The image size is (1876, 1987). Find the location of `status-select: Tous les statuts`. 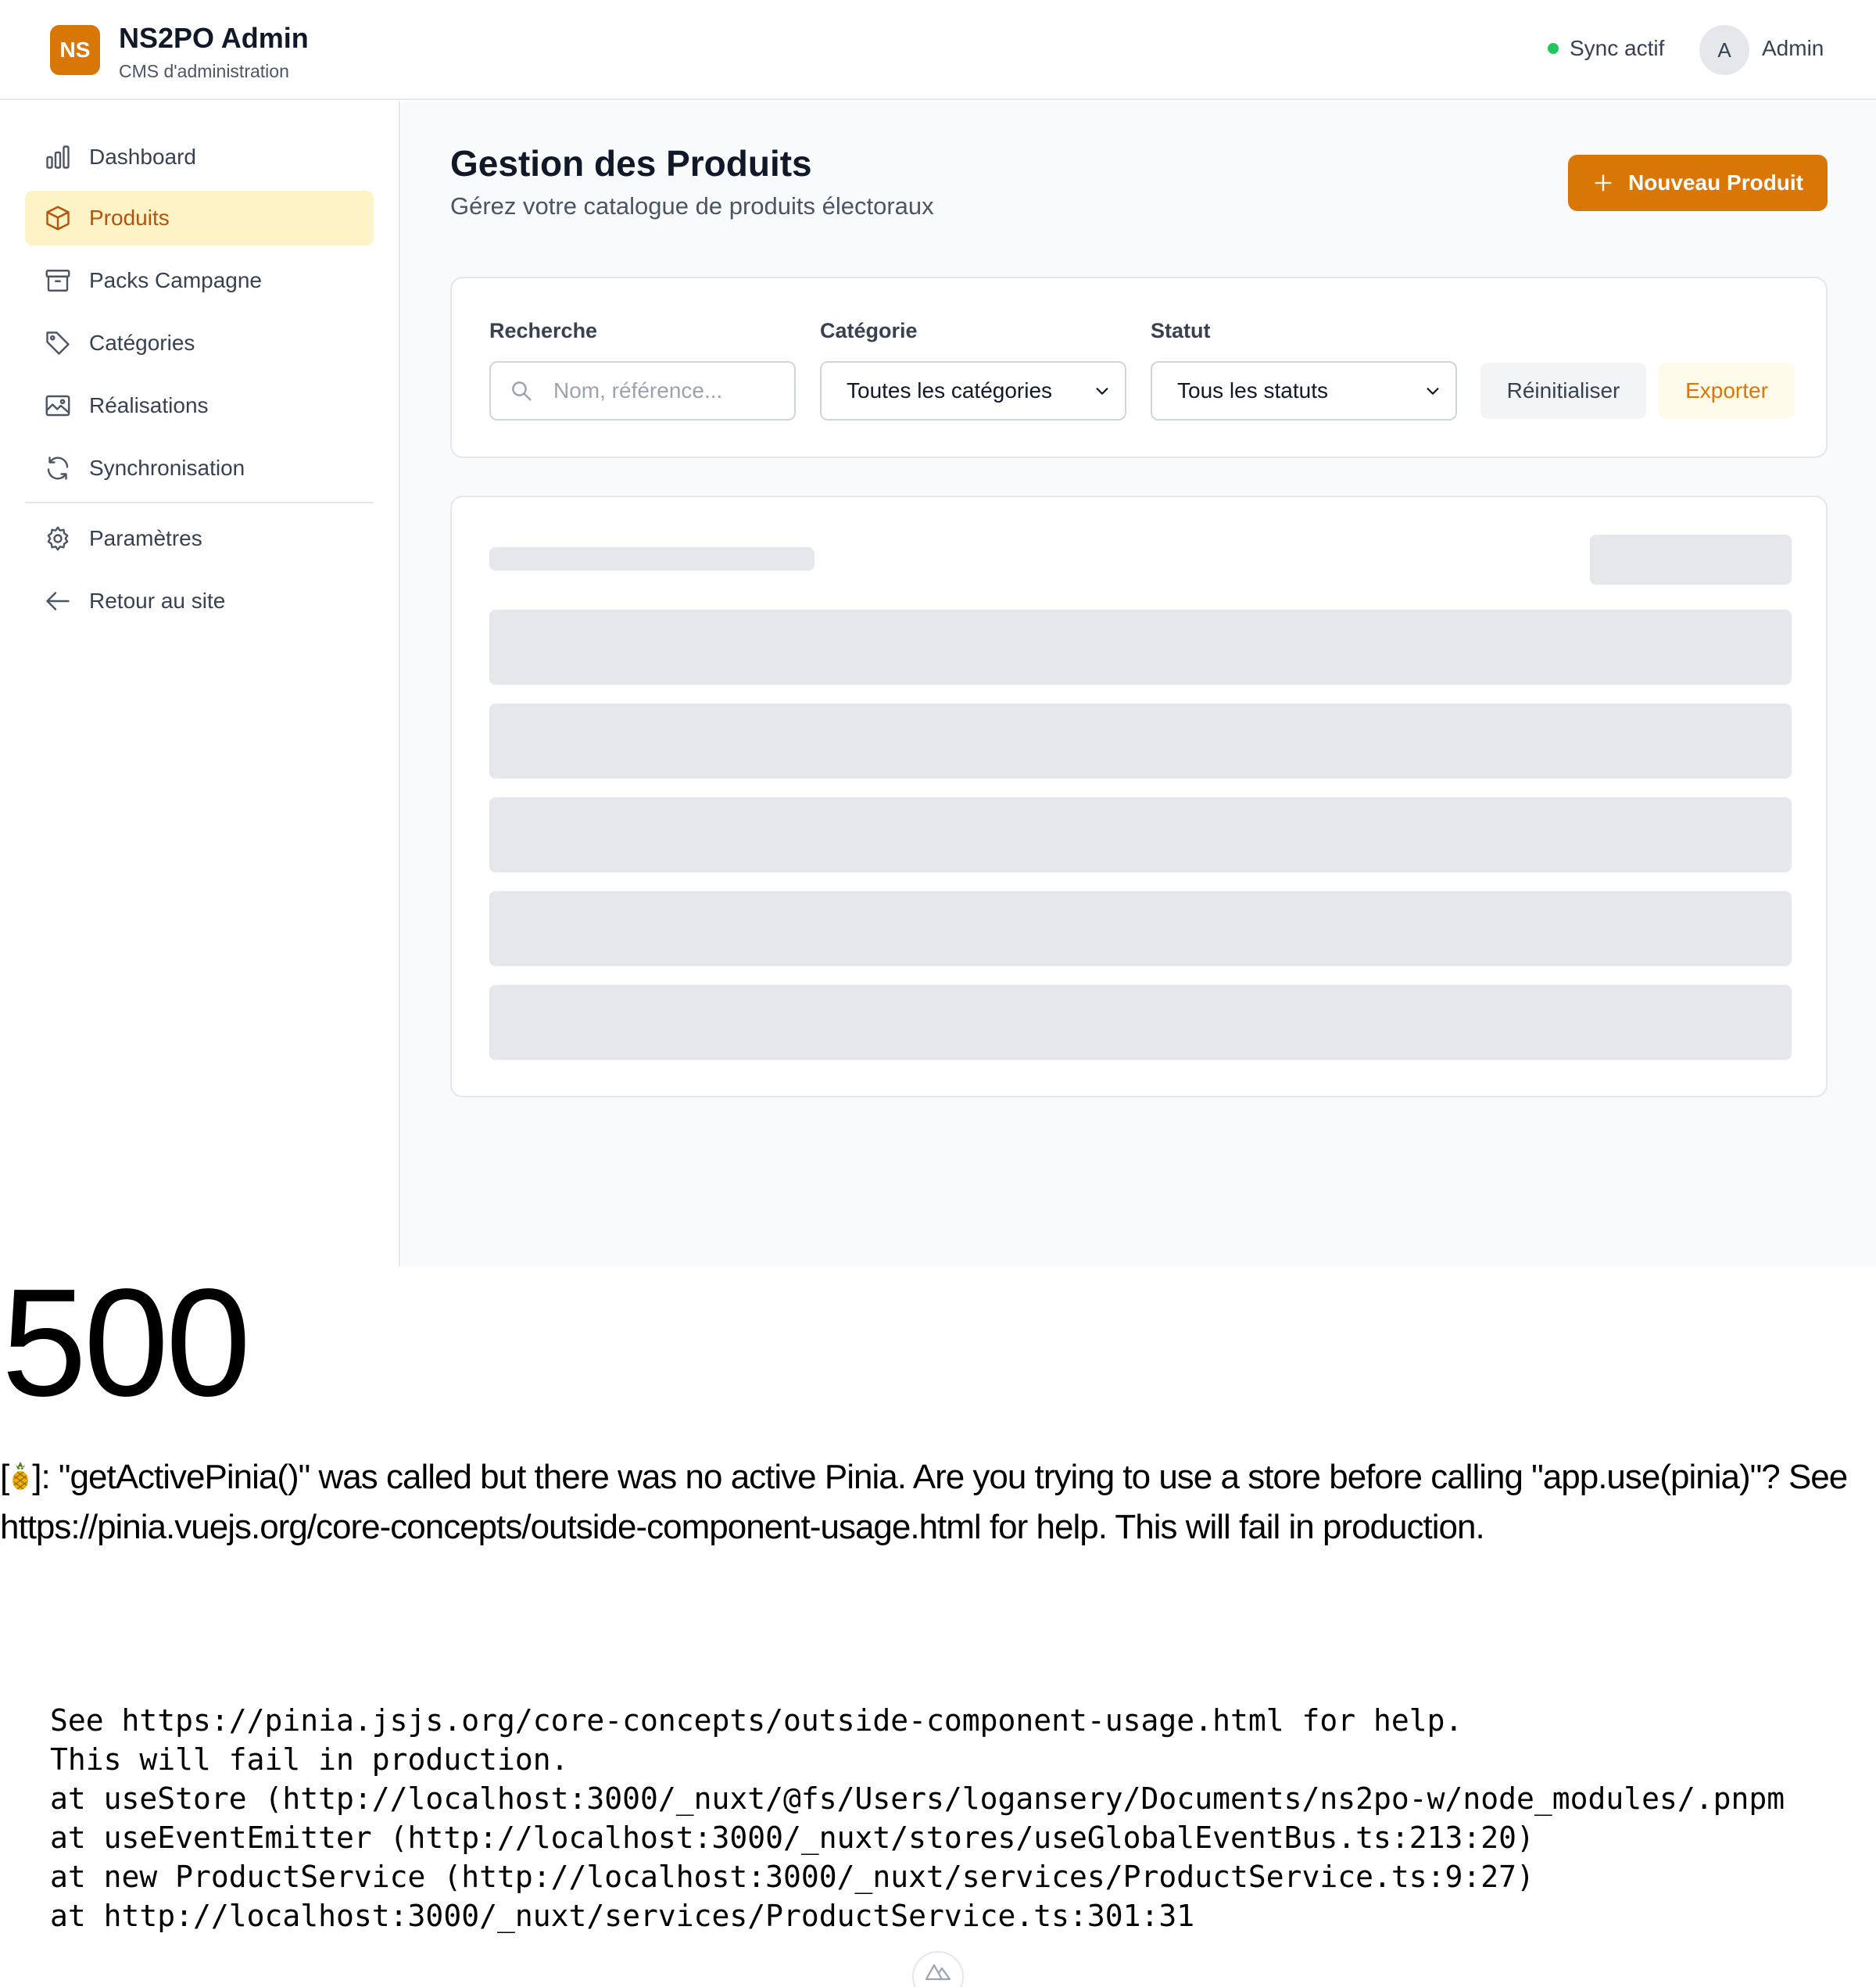

status-select: Tous les statuts is located at coordinates (1304, 391).